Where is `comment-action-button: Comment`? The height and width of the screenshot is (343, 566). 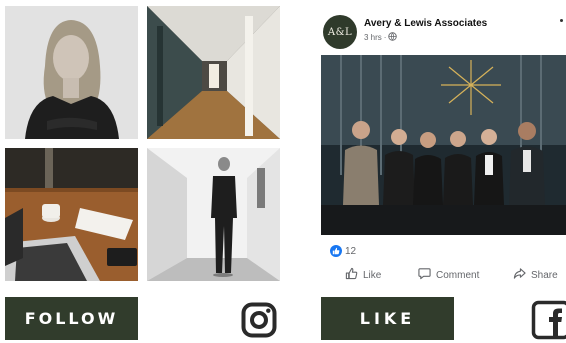 comment-action-button: Comment is located at coordinates (448, 275).